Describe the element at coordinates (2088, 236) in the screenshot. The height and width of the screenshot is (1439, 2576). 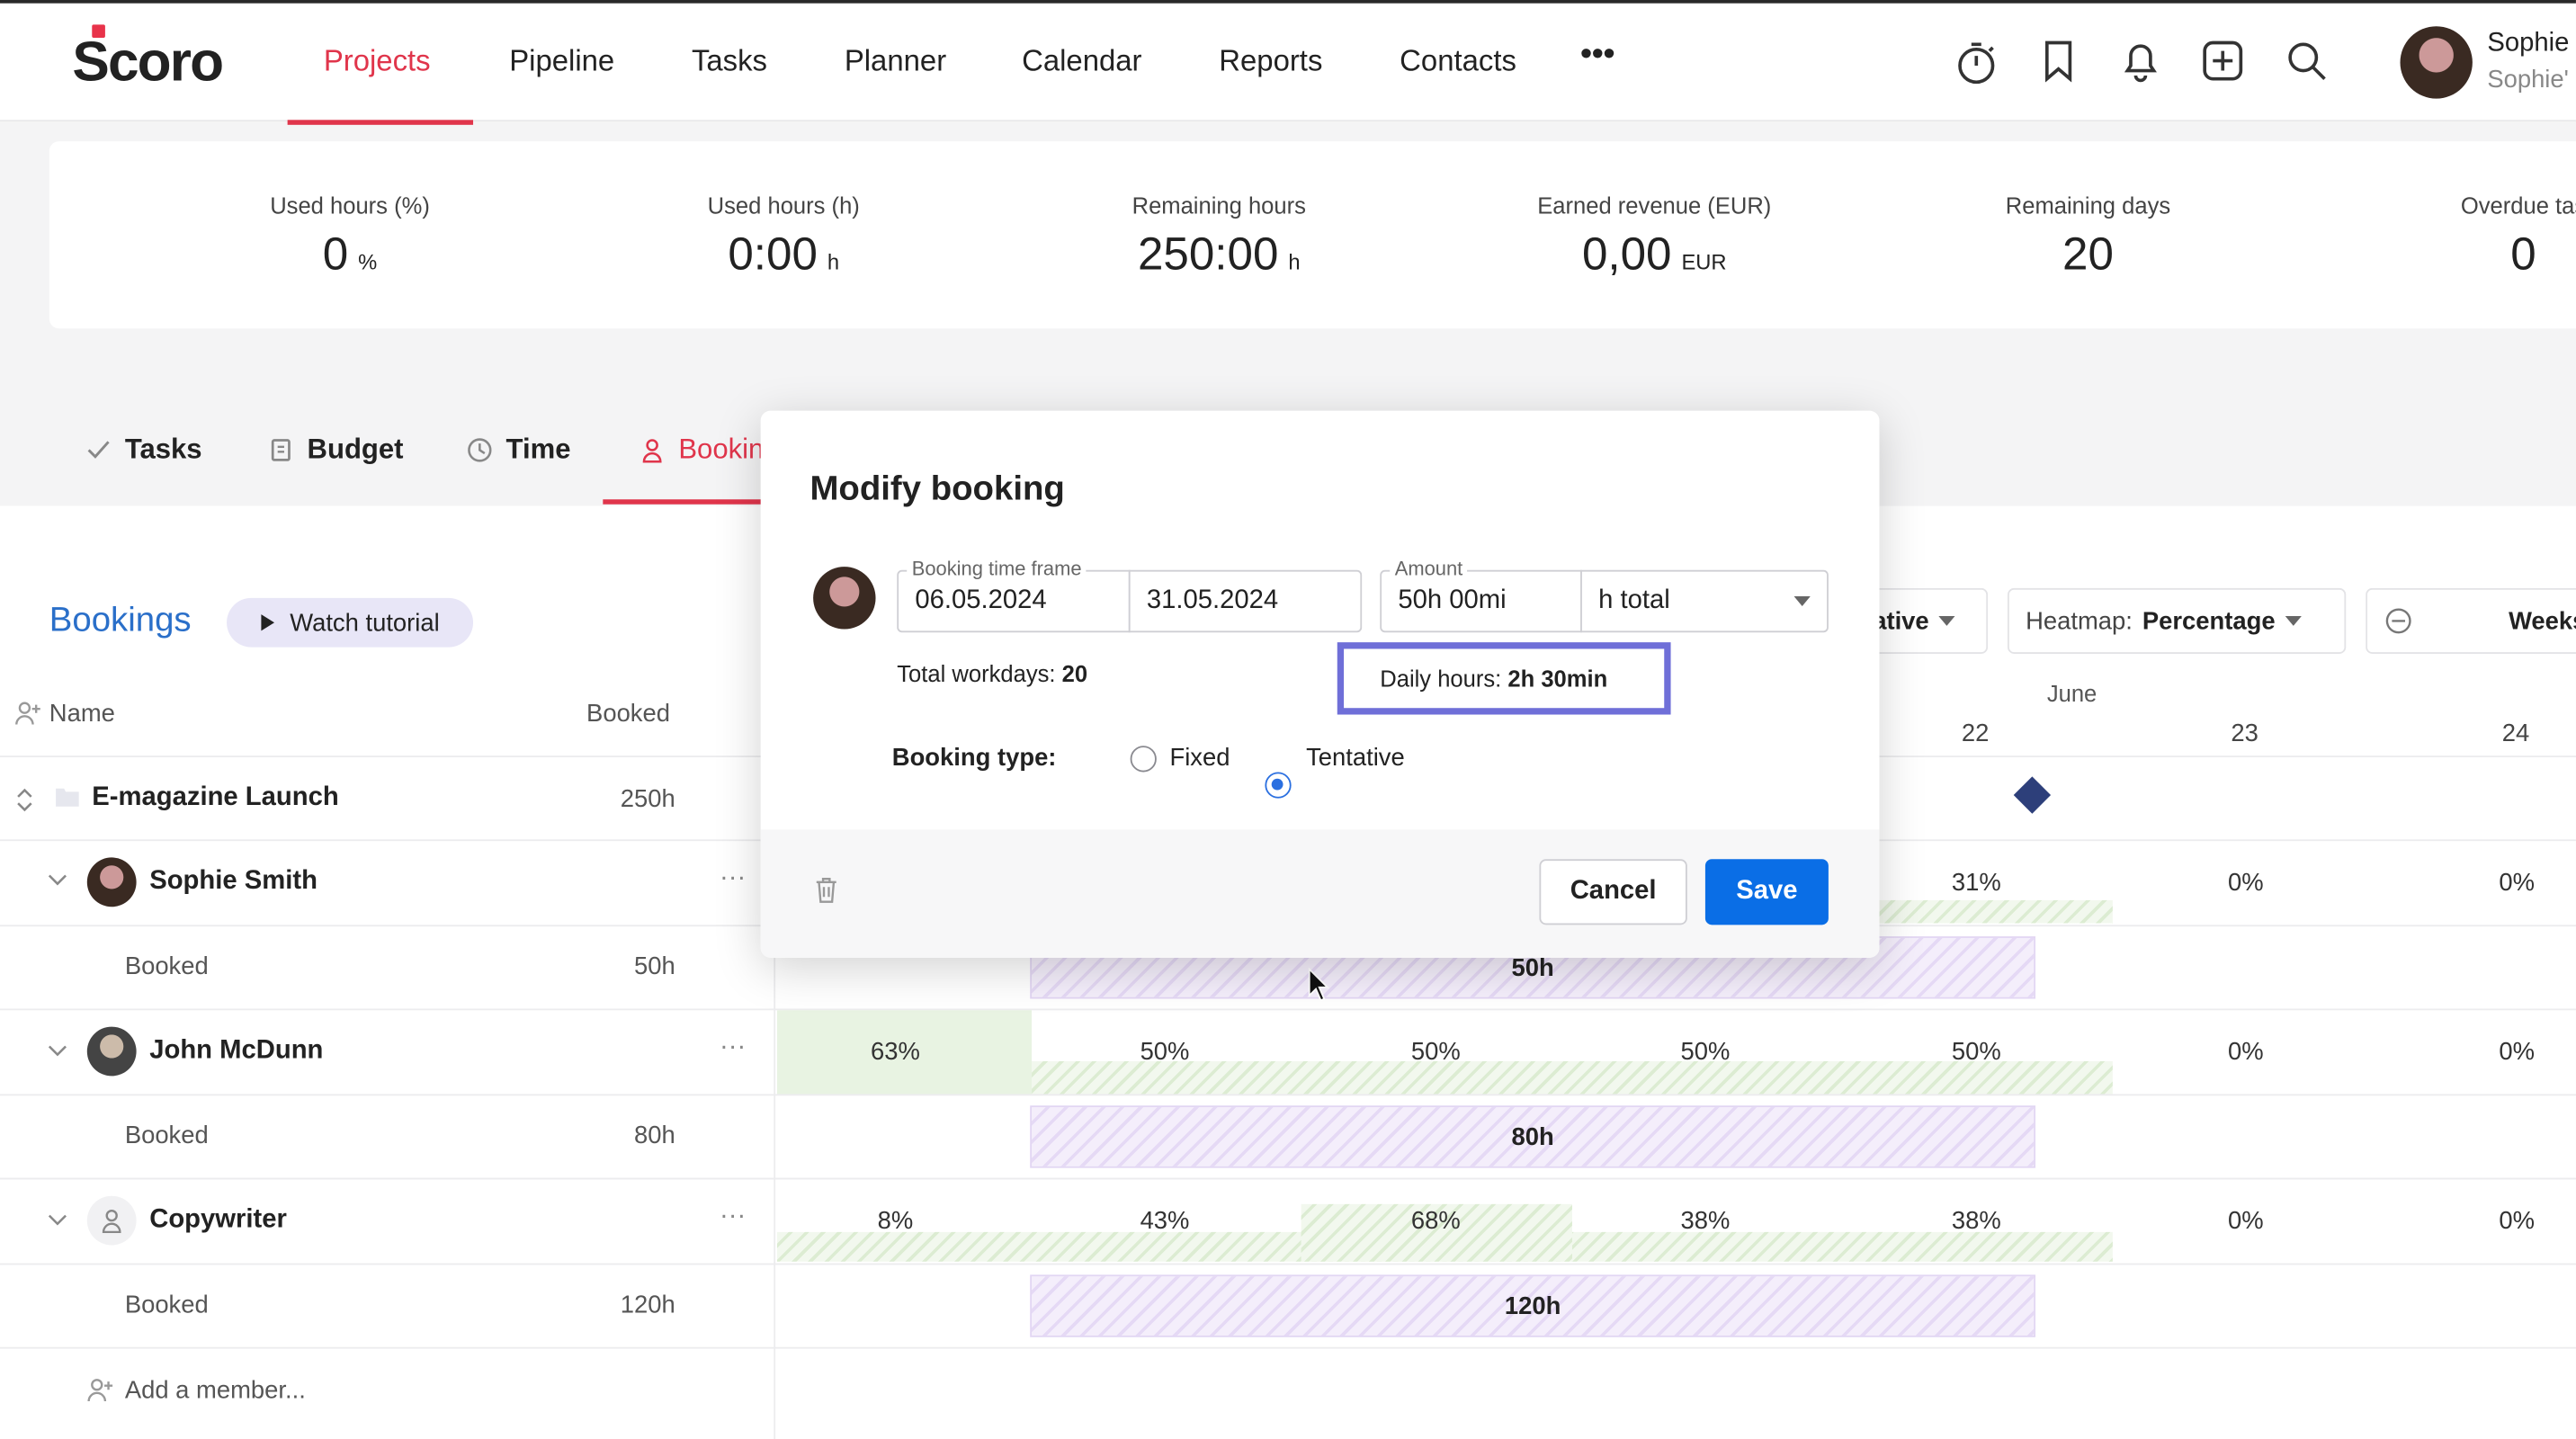
I see `stat-remaining-days: Remaining days 20` at that location.